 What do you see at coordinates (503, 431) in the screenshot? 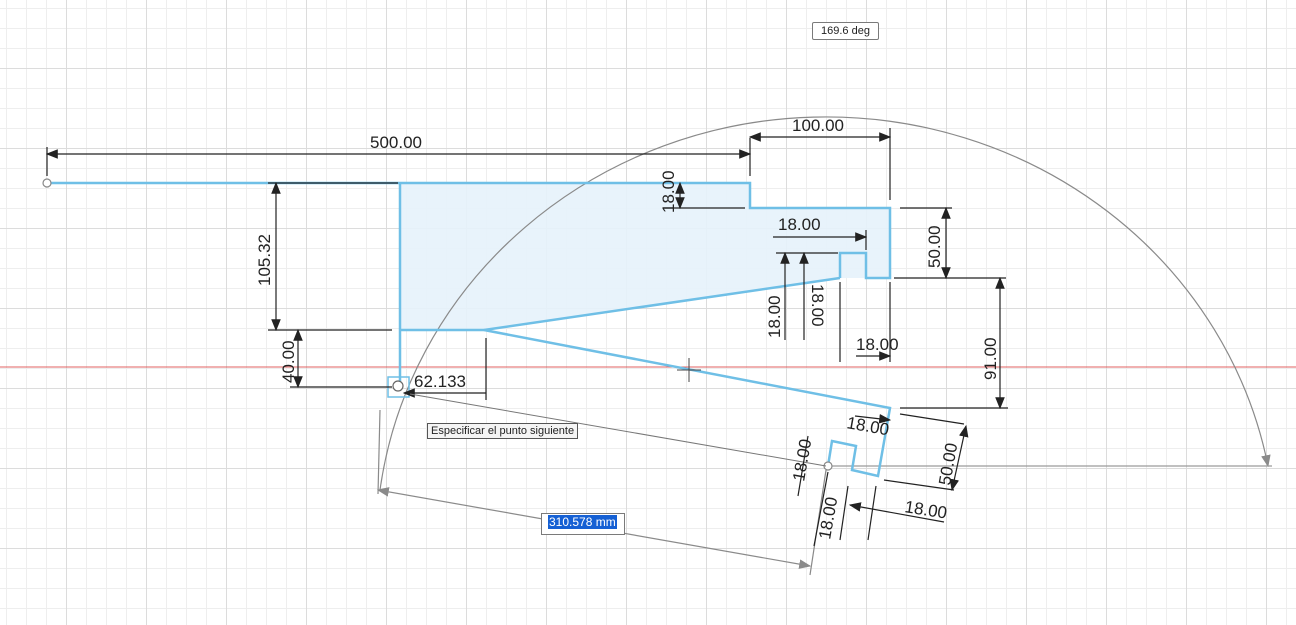
I see `tooltip-specify-next-point: Especificar el punto siguiente` at bounding box center [503, 431].